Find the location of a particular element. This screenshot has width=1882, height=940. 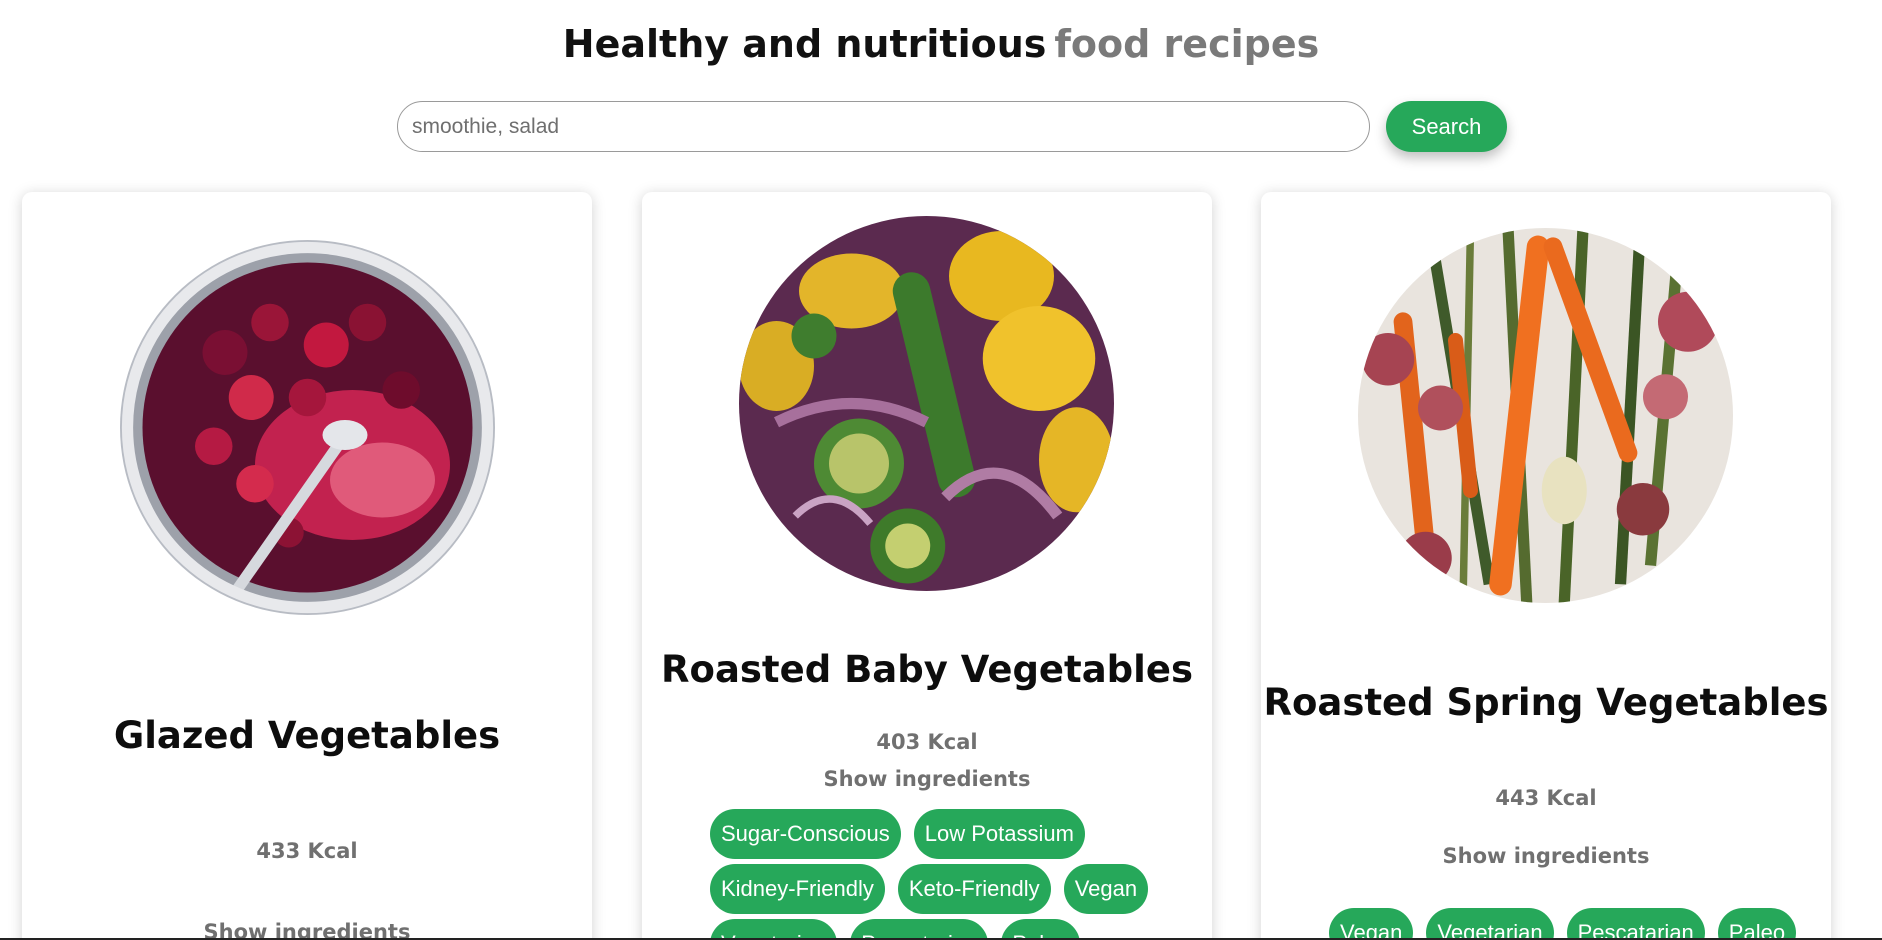

roasted-squash-zucchini-photo is located at coordinates (926, 403).